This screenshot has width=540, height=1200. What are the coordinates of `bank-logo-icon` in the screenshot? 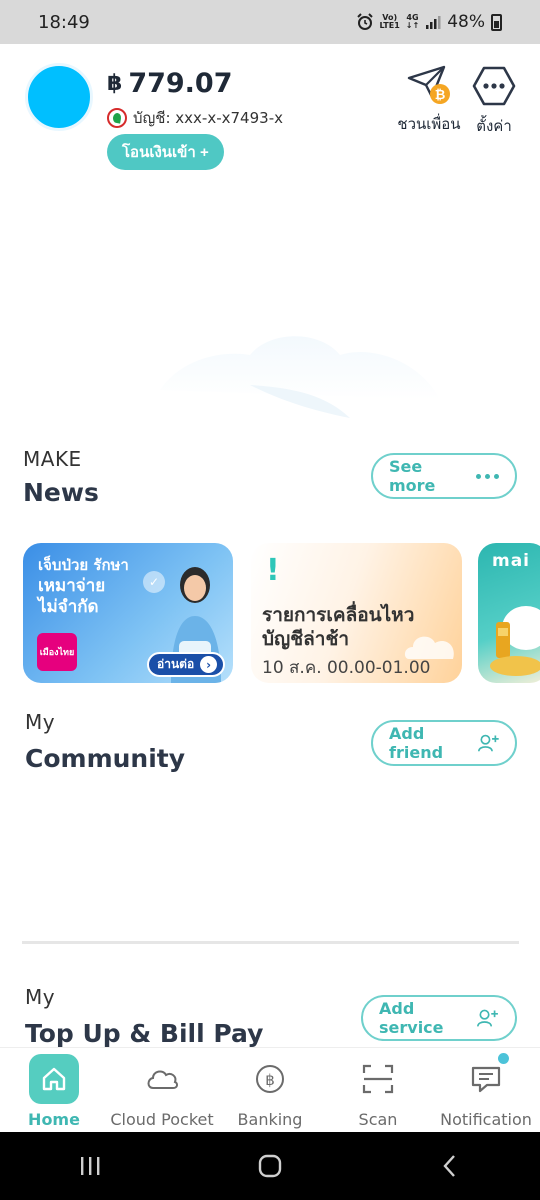 It's located at (117, 118).